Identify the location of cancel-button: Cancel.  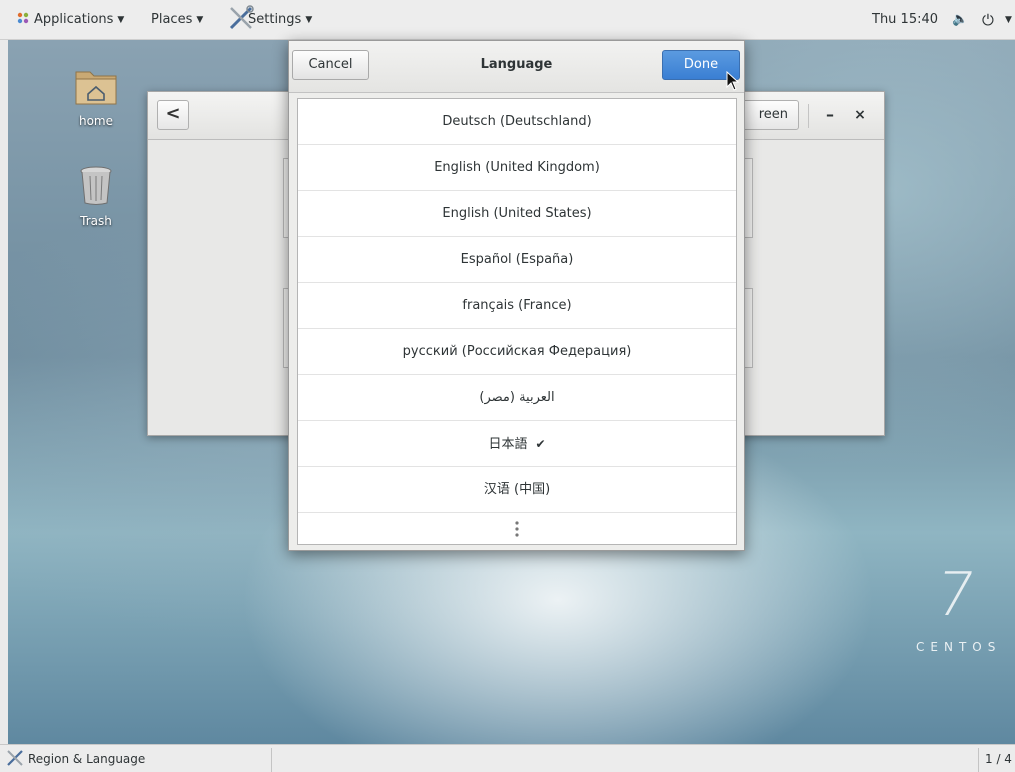
(330, 65).